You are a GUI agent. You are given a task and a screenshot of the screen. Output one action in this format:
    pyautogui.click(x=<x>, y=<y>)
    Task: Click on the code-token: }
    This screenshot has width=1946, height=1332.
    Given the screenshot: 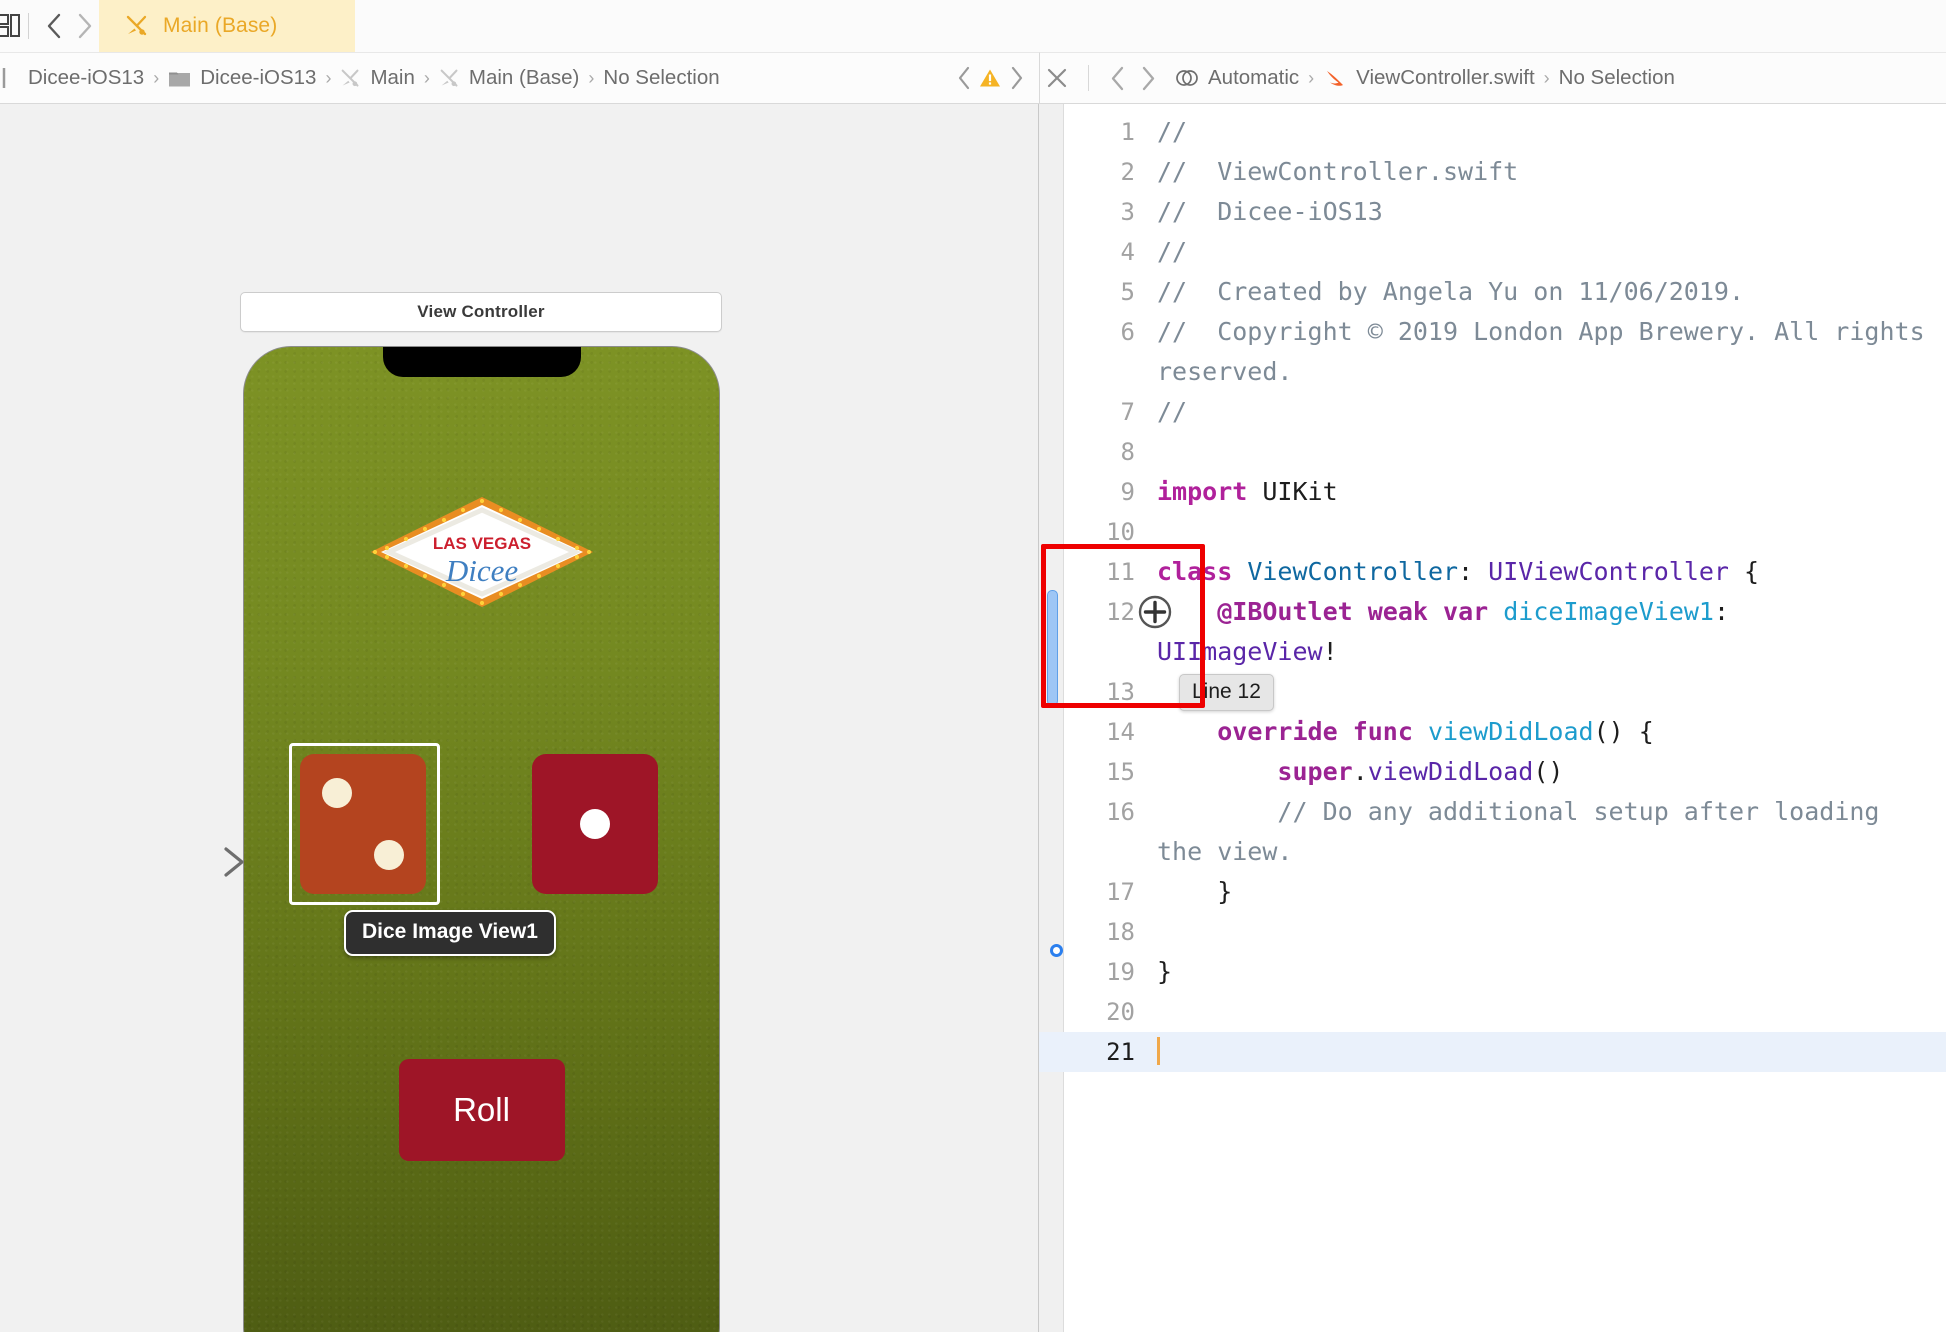 What is the action you would take?
    pyautogui.click(x=1195, y=891)
    